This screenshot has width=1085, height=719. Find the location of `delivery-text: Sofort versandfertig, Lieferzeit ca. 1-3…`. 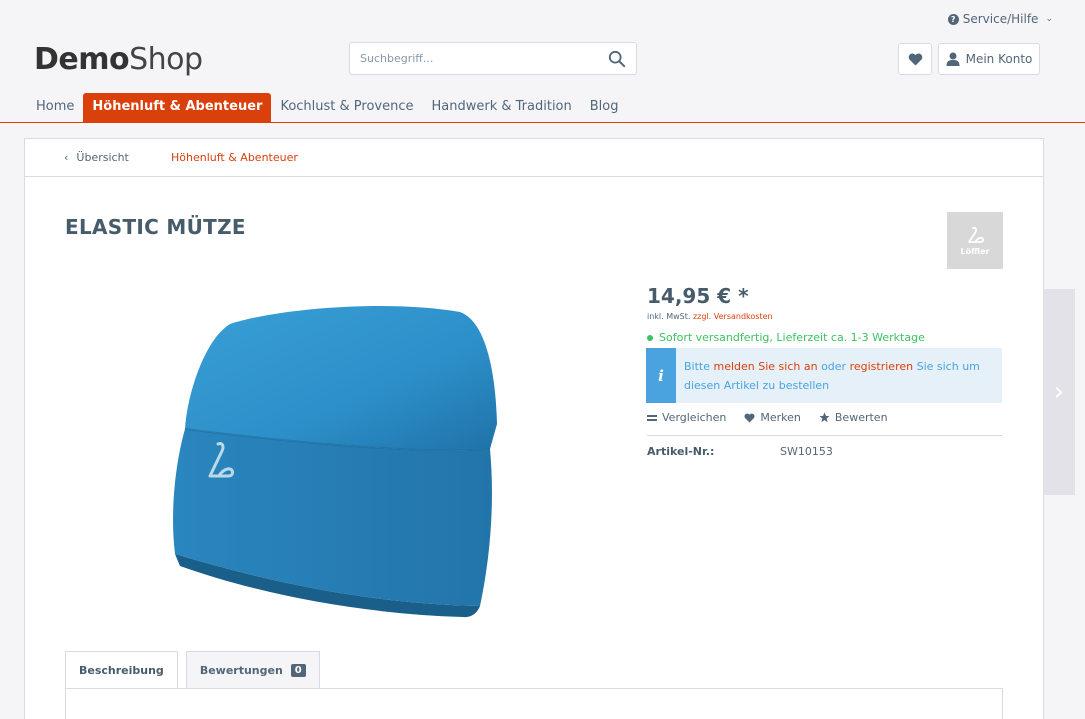

delivery-text: Sofort versandfertig, Lieferzeit ca. 1-3… is located at coordinates (792, 337).